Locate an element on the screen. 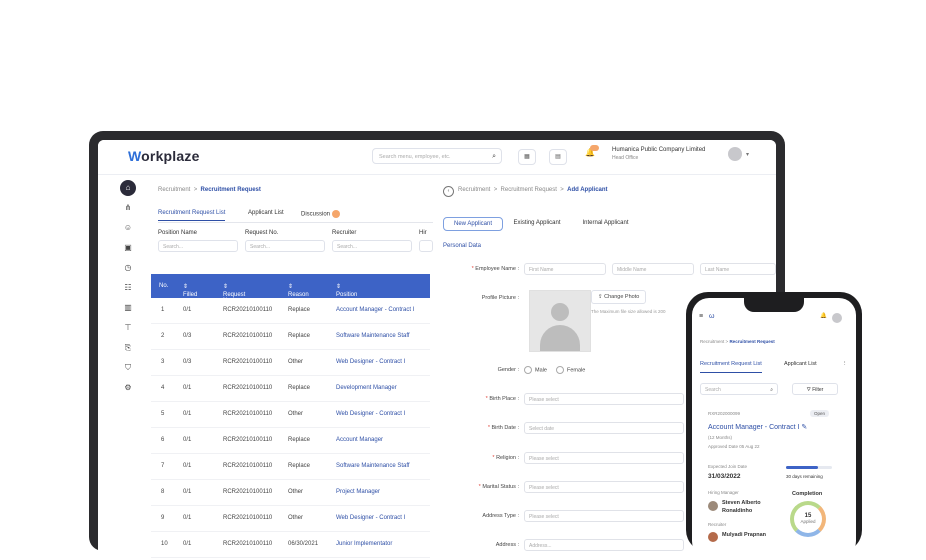 The image size is (926, 560). user-avatar is located at coordinates (735, 154).